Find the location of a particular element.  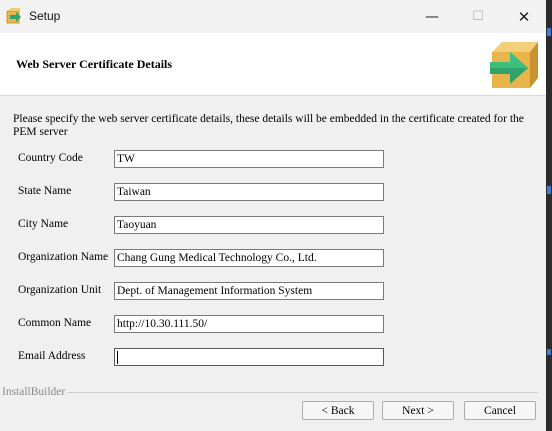

organization-name-input is located at coordinates (249, 258).